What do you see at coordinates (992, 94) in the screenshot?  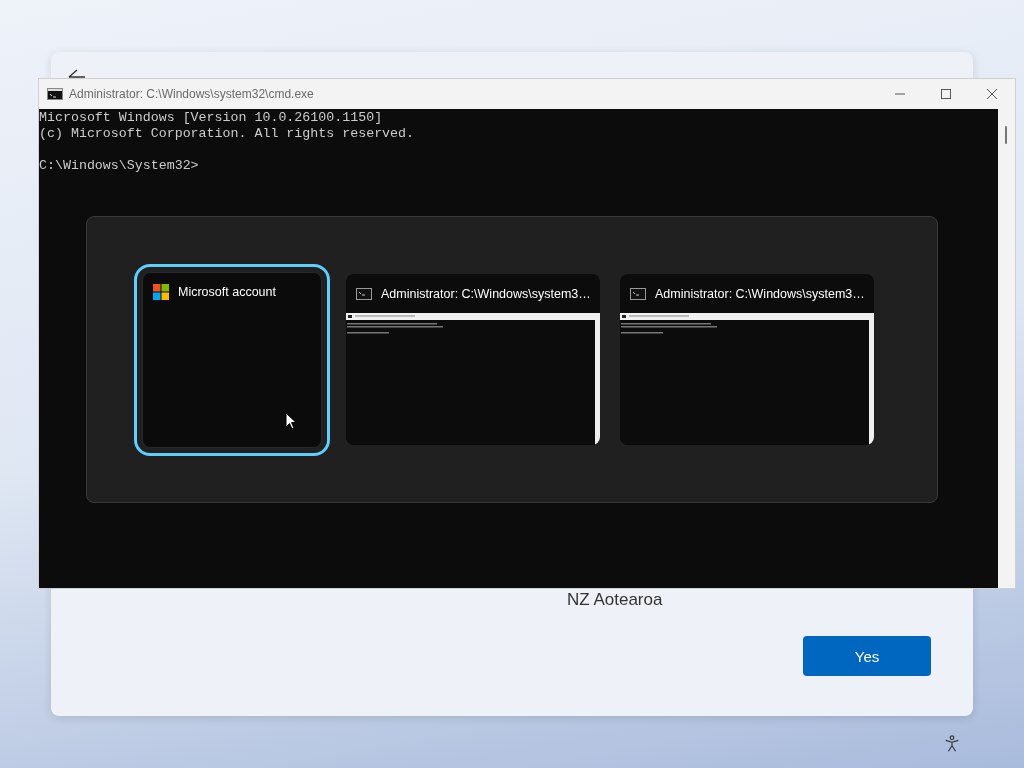 I see `close-icon` at bounding box center [992, 94].